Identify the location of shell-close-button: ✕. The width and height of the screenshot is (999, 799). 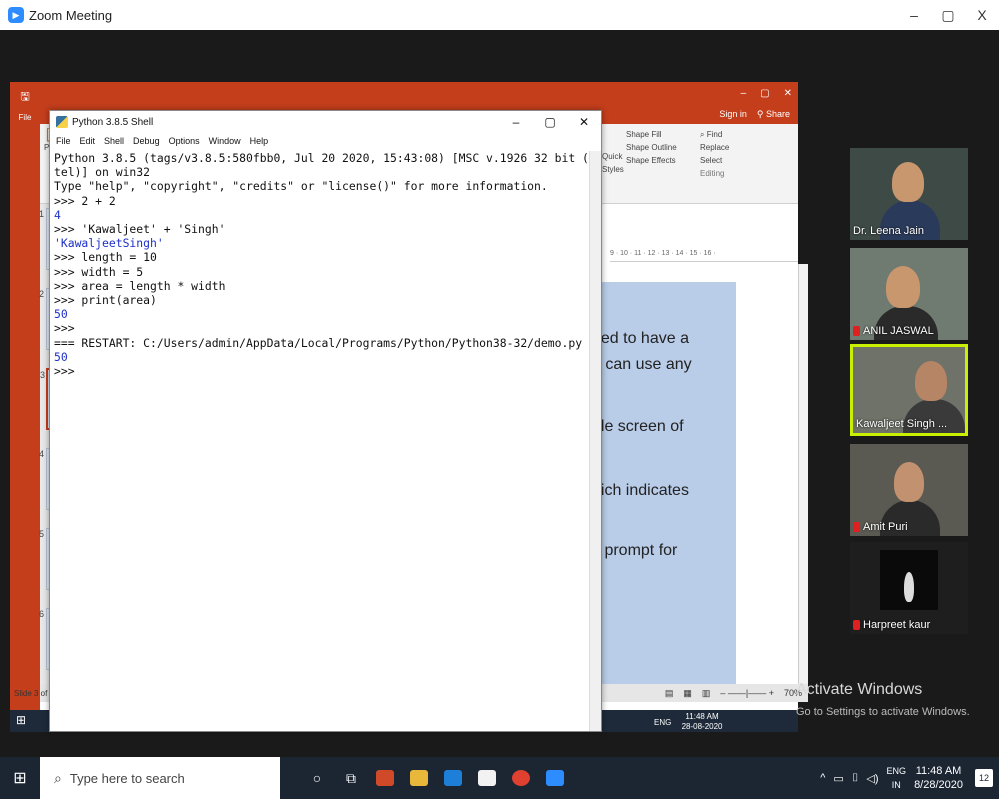
(584, 122).